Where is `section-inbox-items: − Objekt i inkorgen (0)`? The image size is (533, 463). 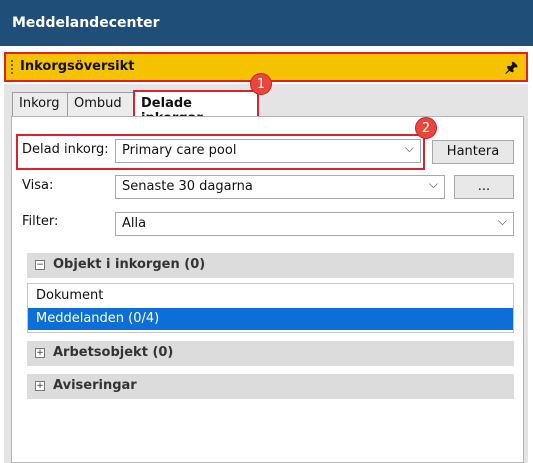
section-inbox-items: − Objekt i inkorgen (0) is located at coordinates (270, 265).